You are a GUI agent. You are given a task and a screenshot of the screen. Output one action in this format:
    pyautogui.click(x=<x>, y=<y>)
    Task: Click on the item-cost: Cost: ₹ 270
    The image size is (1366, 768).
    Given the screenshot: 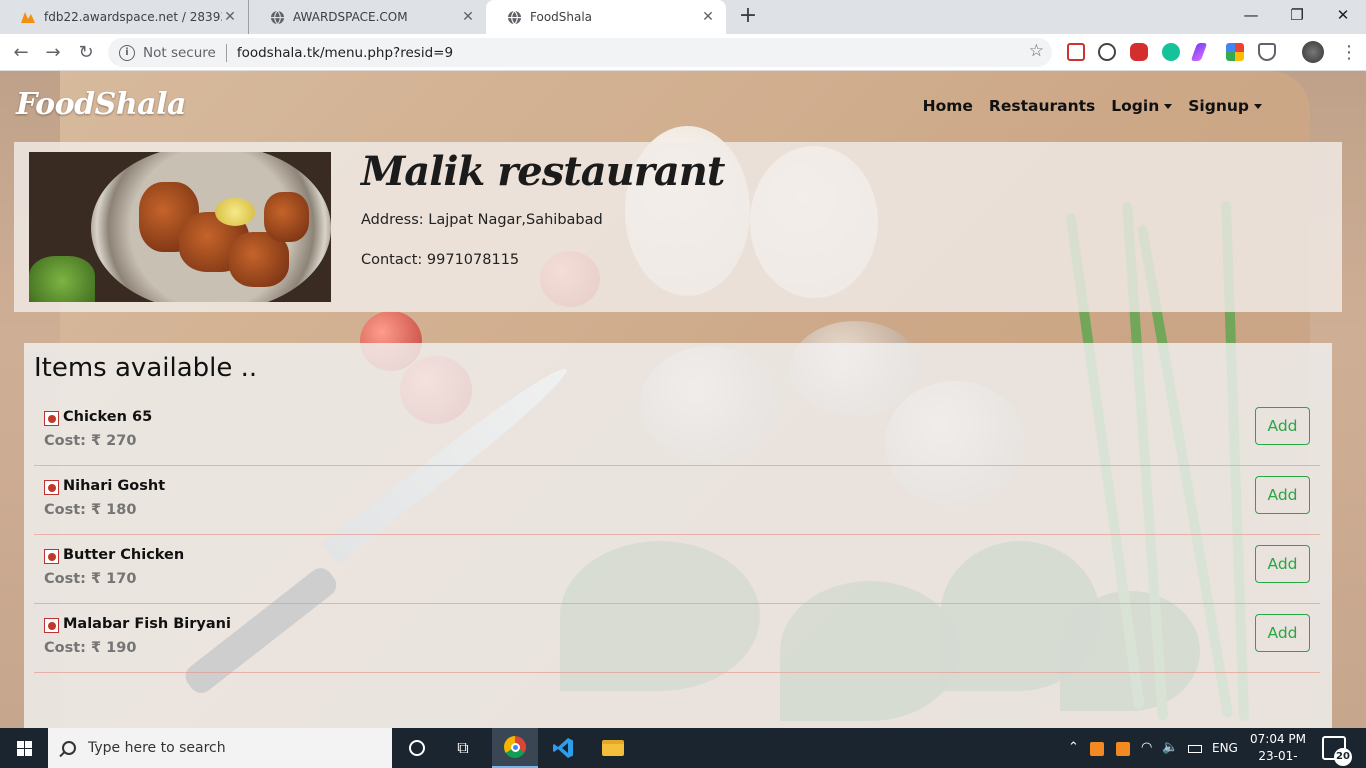 What is the action you would take?
    pyautogui.click(x=90, y=441)
    